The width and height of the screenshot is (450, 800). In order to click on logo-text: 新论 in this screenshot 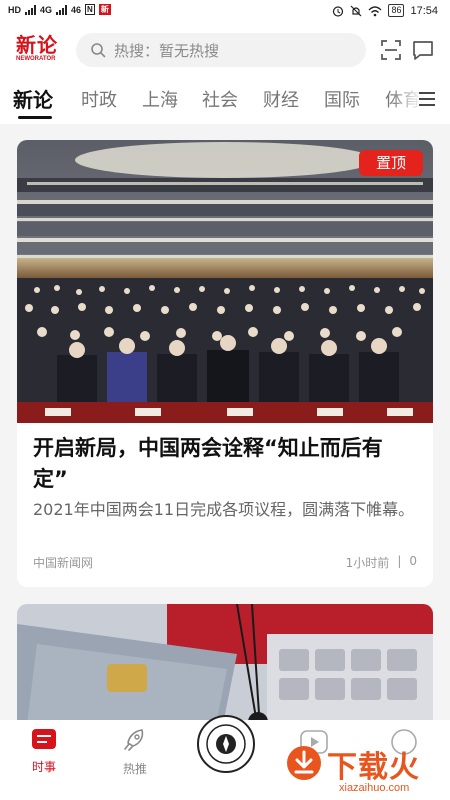, I will do `click(37, 45)`.